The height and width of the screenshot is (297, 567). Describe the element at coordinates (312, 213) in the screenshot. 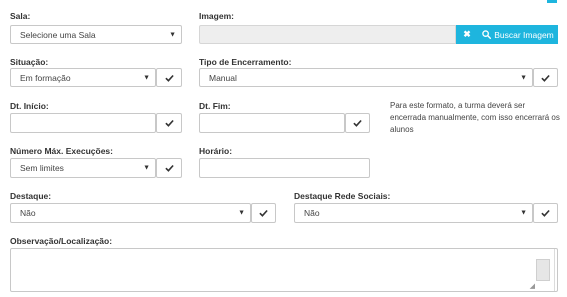

I see `destaque-redes-value: Não` at that location.